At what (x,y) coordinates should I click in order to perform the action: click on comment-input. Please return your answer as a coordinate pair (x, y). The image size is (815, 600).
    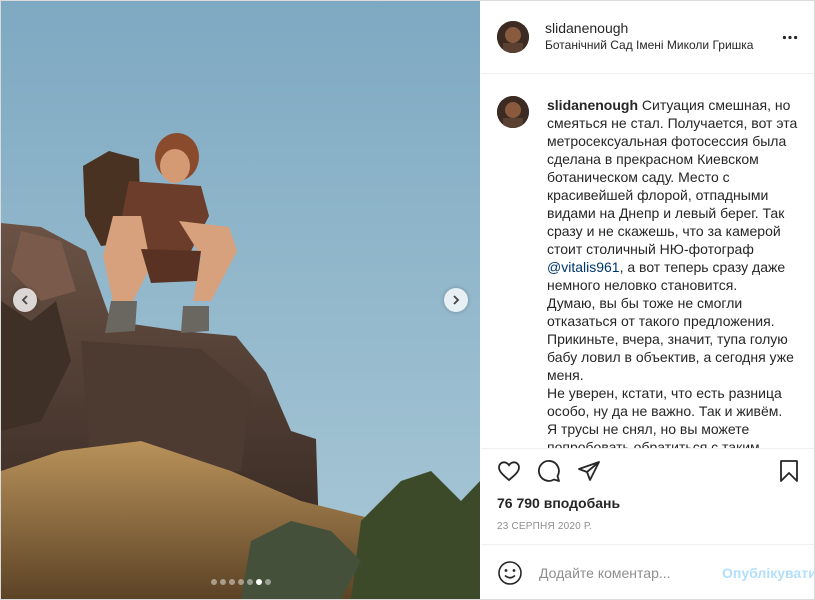
    Looking at the image, I should click on (629, 572).